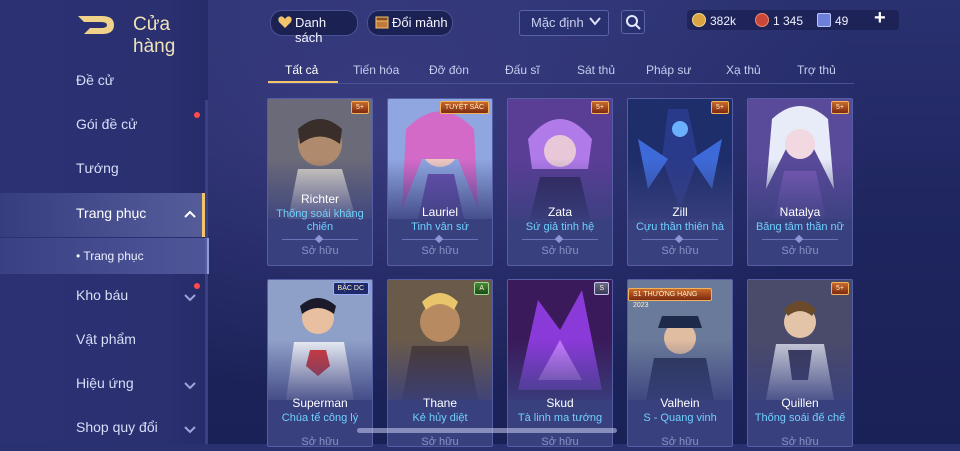  What do you see at coordinates (106, 339) in the screenshot?
I see `sidebar-item-label: Vật phẩm` at bounding box center [106, 339].